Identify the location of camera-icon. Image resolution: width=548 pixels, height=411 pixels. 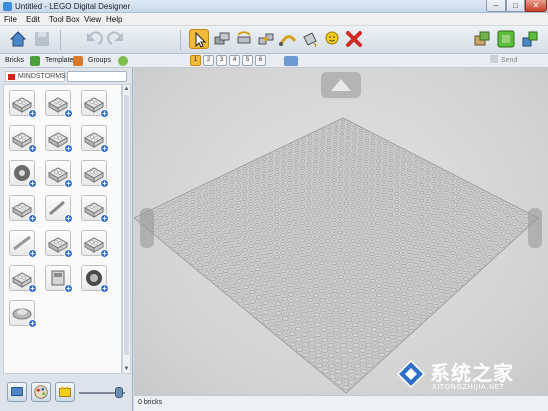
(291, 61).